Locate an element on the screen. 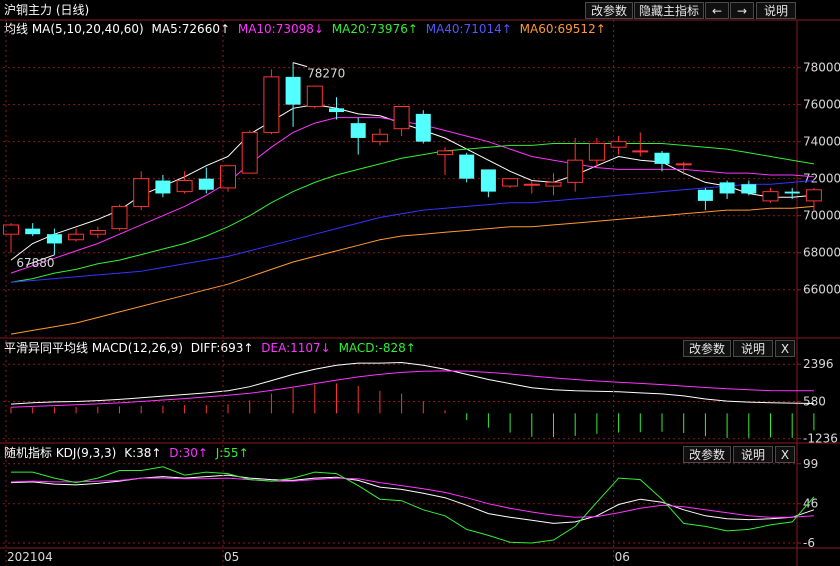 Image resolution: width=840 pixels, height=566 pixels. hide-main-indicator-button: 隐藏主指标 is located at coordinates (669, 10).